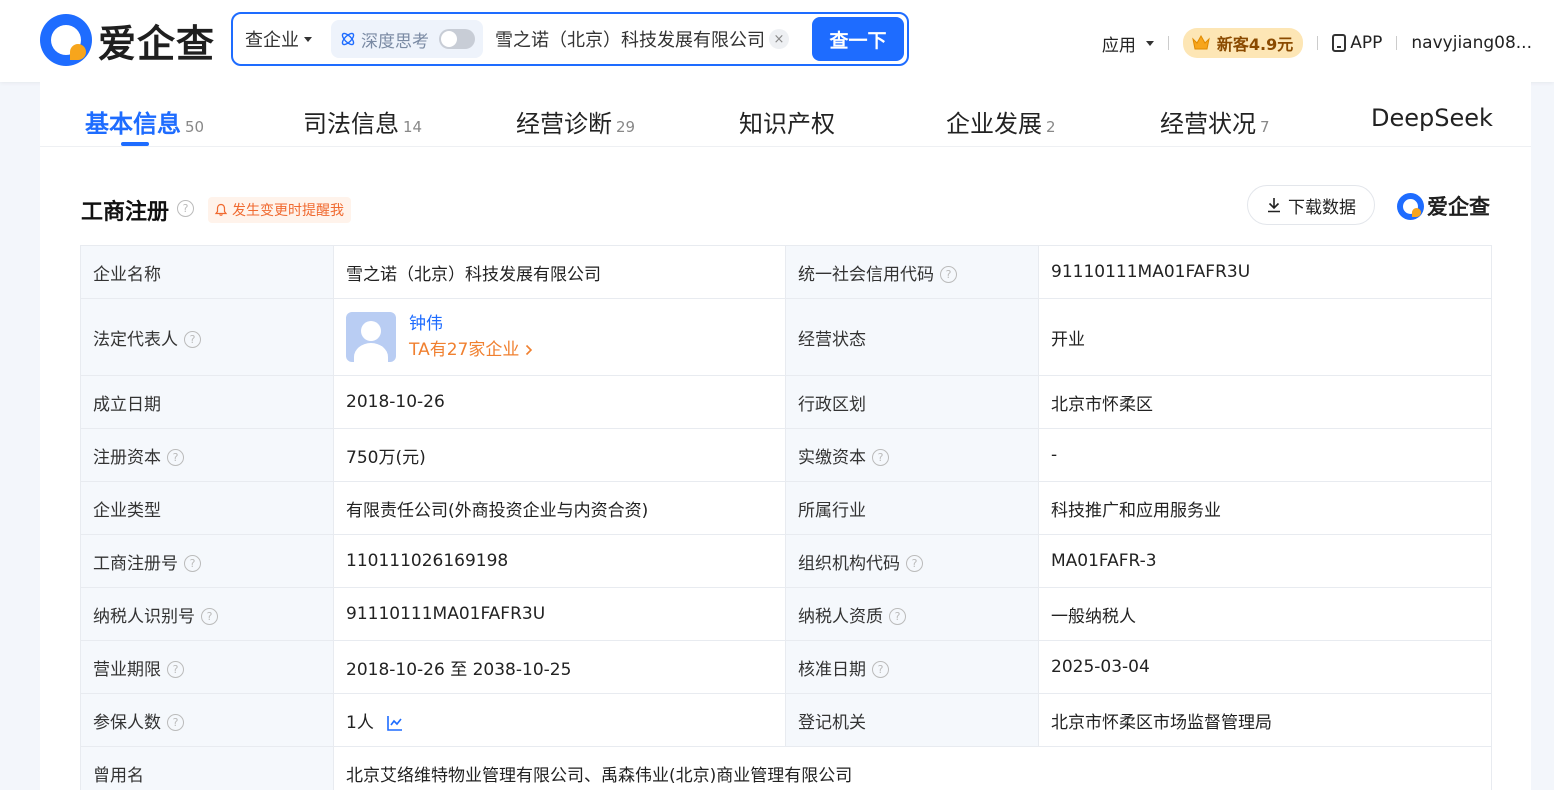  I want to click on company-name-value: 雪之诺（北京）科技发展有限公司, so click(559, 272).